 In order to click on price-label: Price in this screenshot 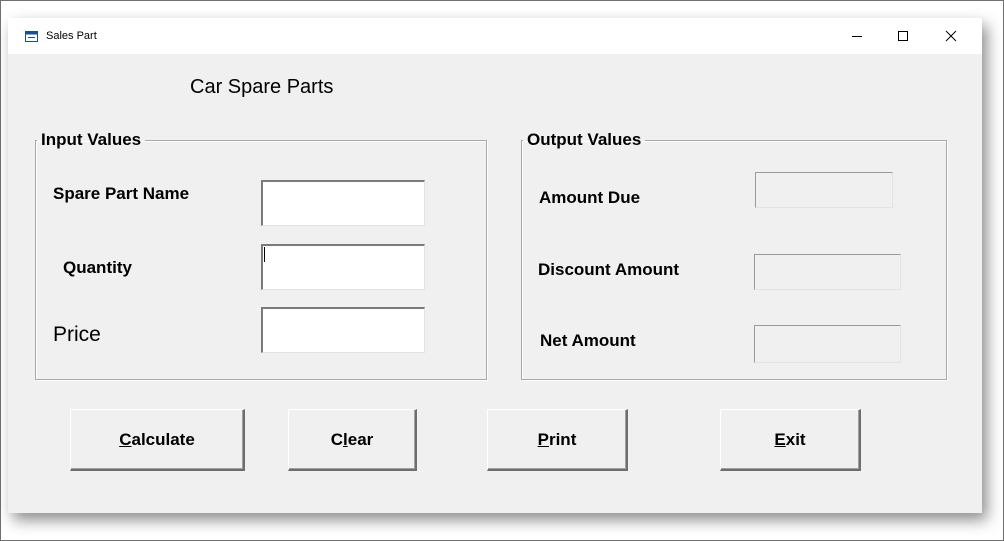, I will do `click(77, 334)`.